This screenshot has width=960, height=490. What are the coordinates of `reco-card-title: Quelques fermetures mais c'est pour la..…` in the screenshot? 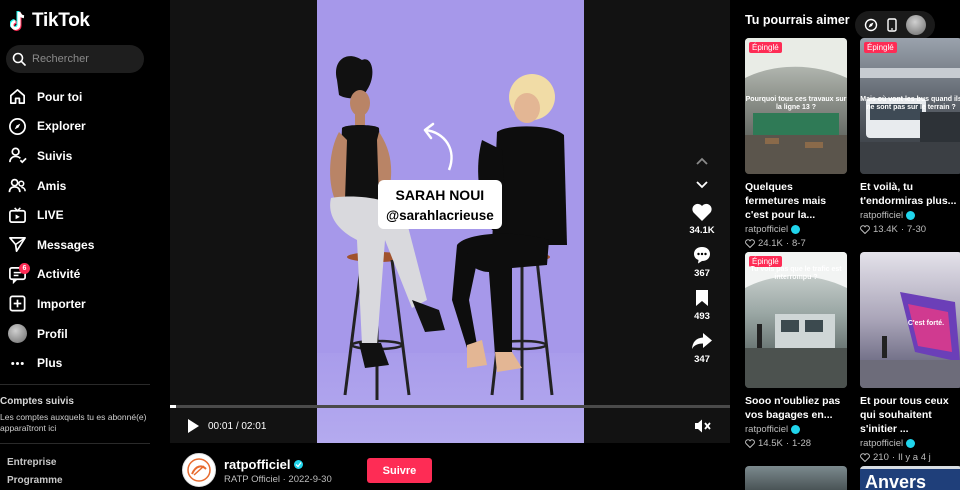 It's located at (796, 201).